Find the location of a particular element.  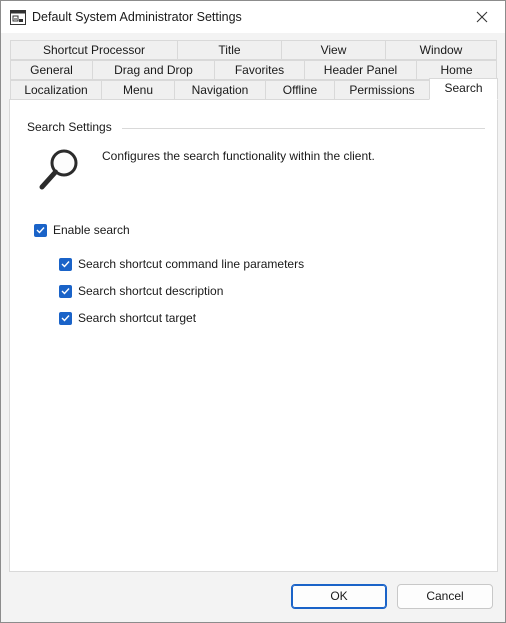

magnifier-icon is located at coordinates (58, 169).